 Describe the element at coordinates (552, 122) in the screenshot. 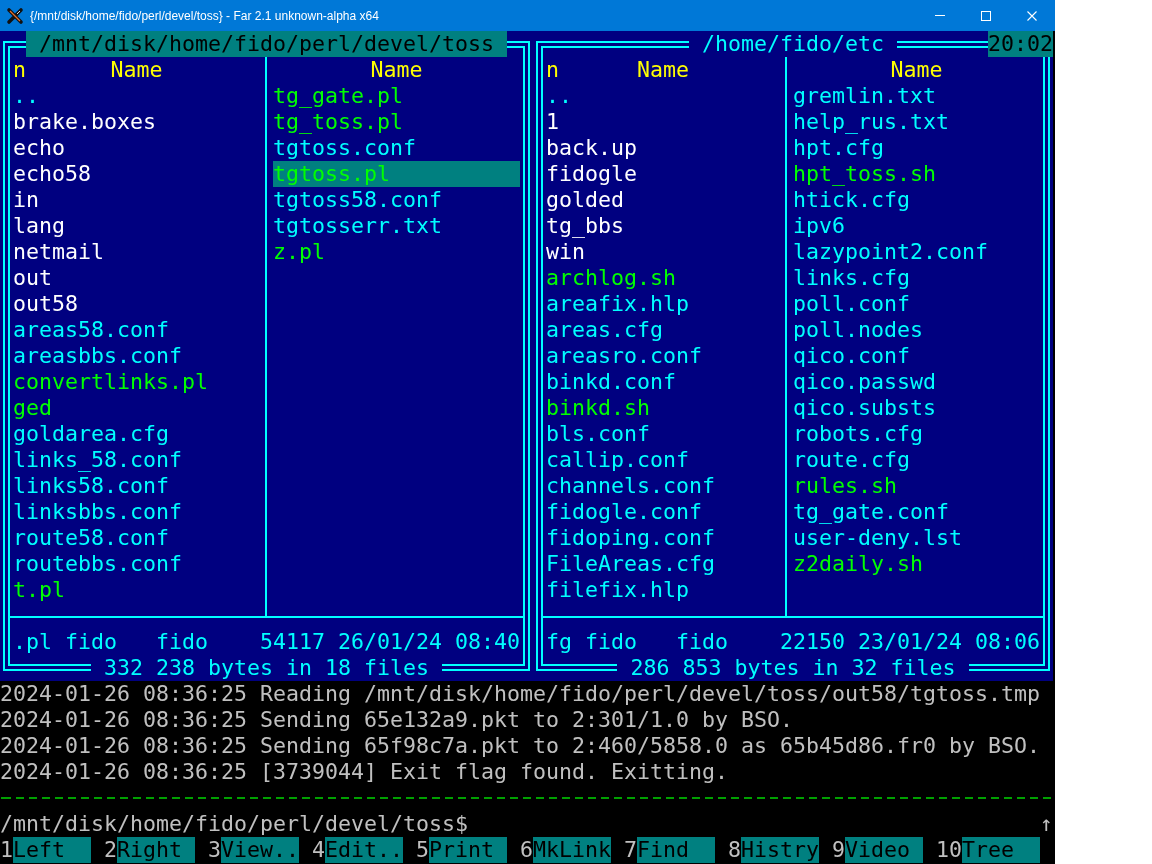

I see `file-item: 1` at that location.